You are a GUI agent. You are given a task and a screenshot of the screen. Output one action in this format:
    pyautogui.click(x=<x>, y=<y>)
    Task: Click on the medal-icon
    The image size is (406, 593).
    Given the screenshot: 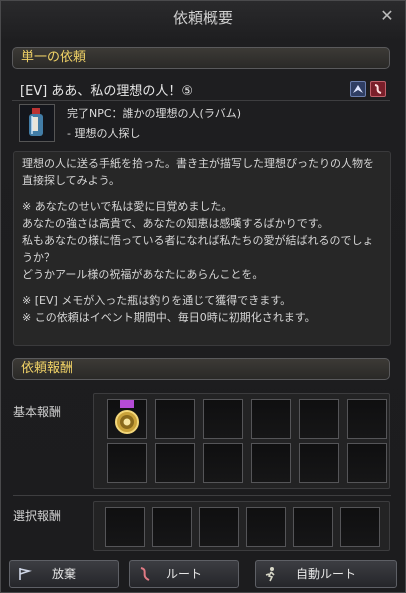 What is the action you would take?
    pyautogui.click(x=127, y=417)
    